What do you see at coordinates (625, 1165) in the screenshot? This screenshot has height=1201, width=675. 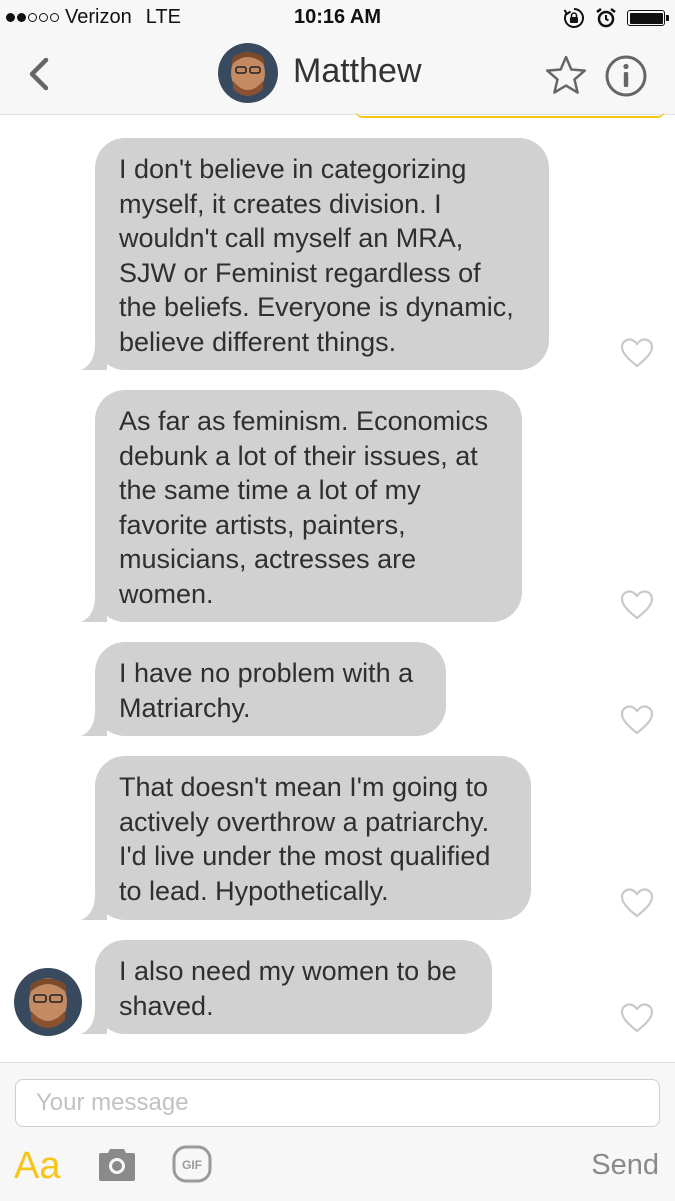 I see `send-button: Send` at bounding box center [625, 1165].